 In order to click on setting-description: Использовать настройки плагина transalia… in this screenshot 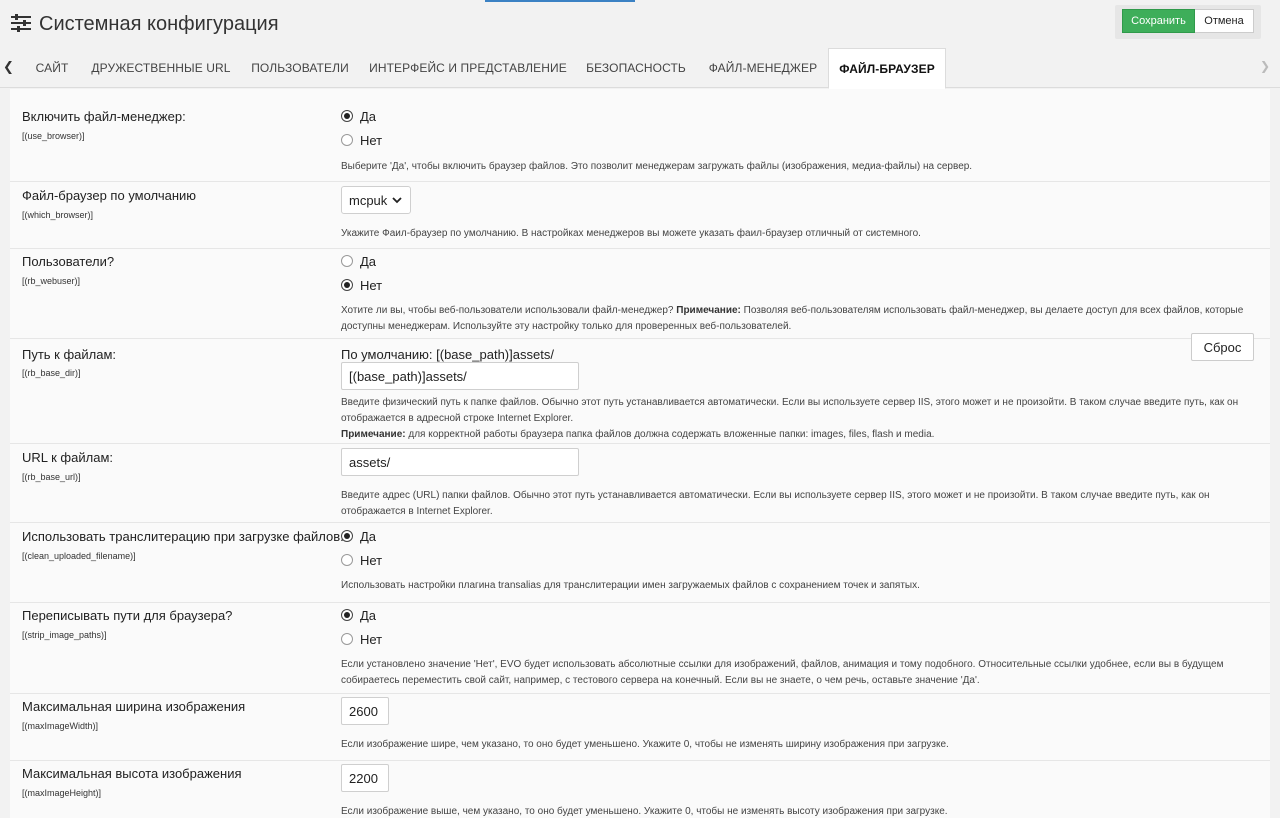, I will do `click(630, 585)`.